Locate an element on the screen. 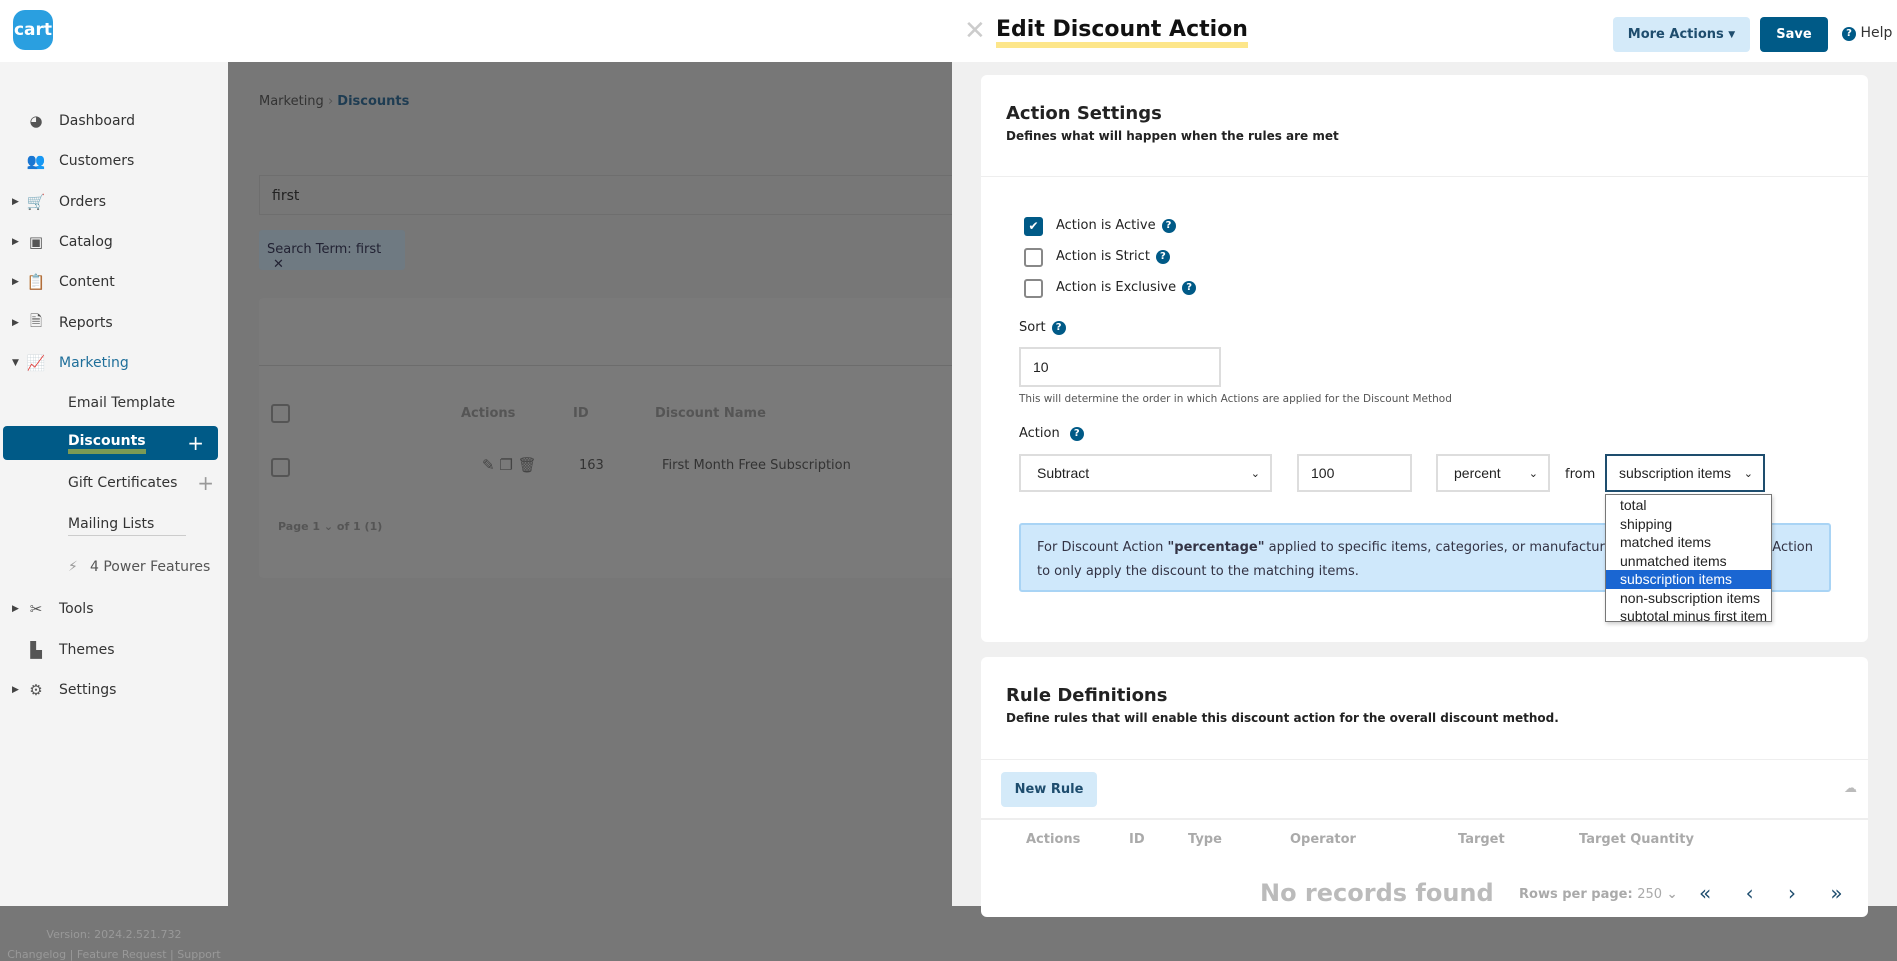 Image resolution: width=1897 pixels, height=961 pixels. row-id: 163 is located at coordinates (591, 465).